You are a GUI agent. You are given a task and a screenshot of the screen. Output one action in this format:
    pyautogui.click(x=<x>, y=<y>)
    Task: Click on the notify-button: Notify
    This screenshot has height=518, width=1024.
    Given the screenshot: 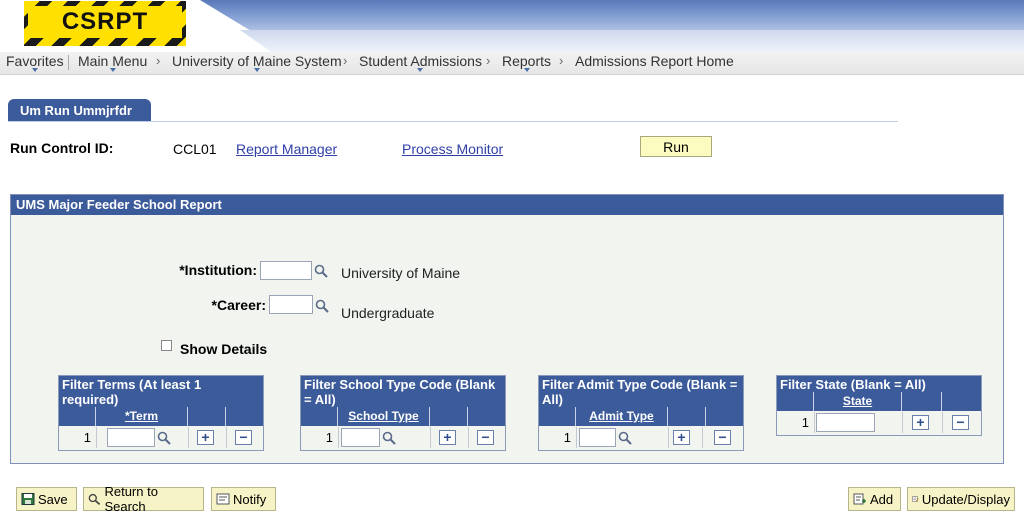 What is the action you would take?
    pyautogui.click(x=243, y=499)
    